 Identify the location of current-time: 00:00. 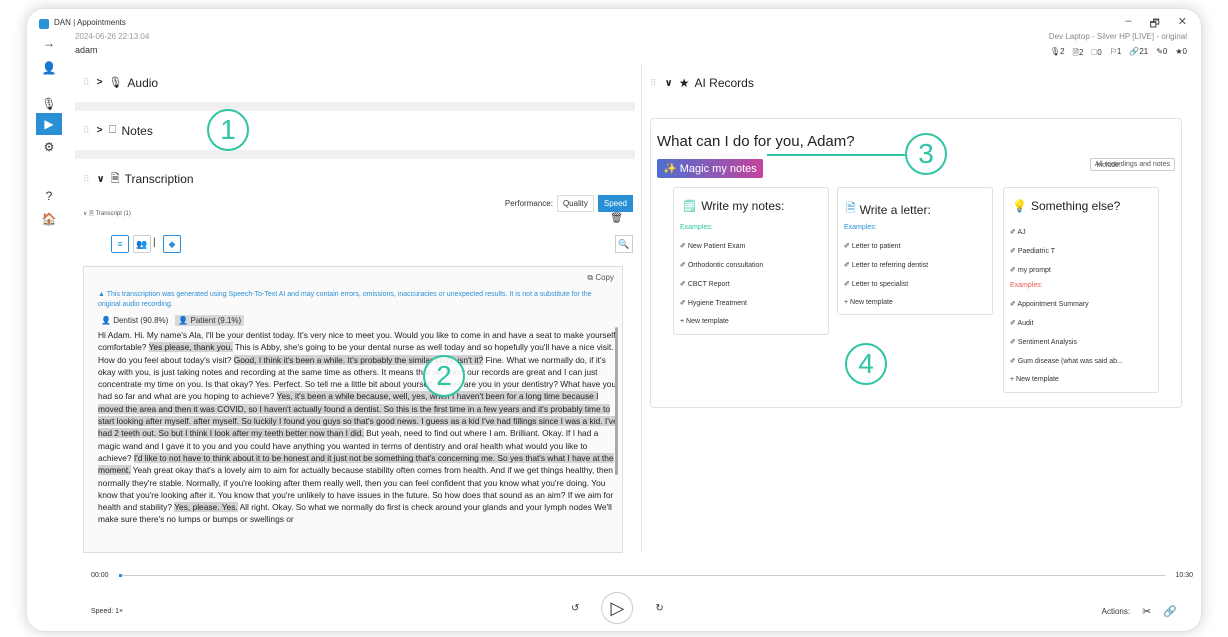
(100, 575).